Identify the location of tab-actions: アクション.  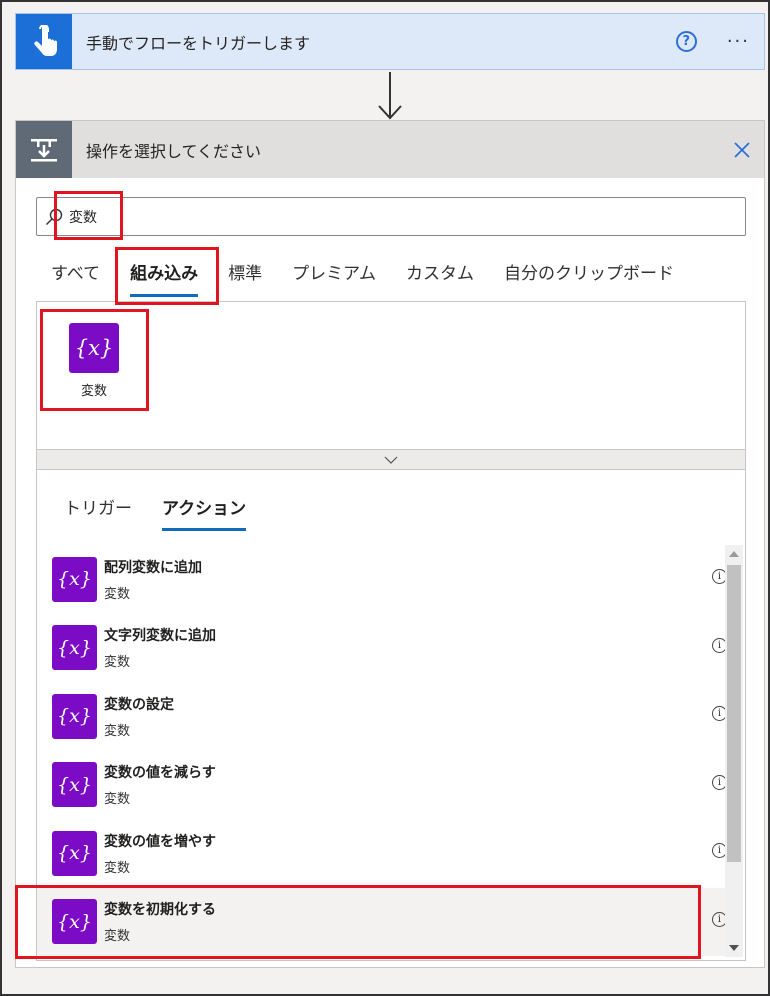
(204, 510).